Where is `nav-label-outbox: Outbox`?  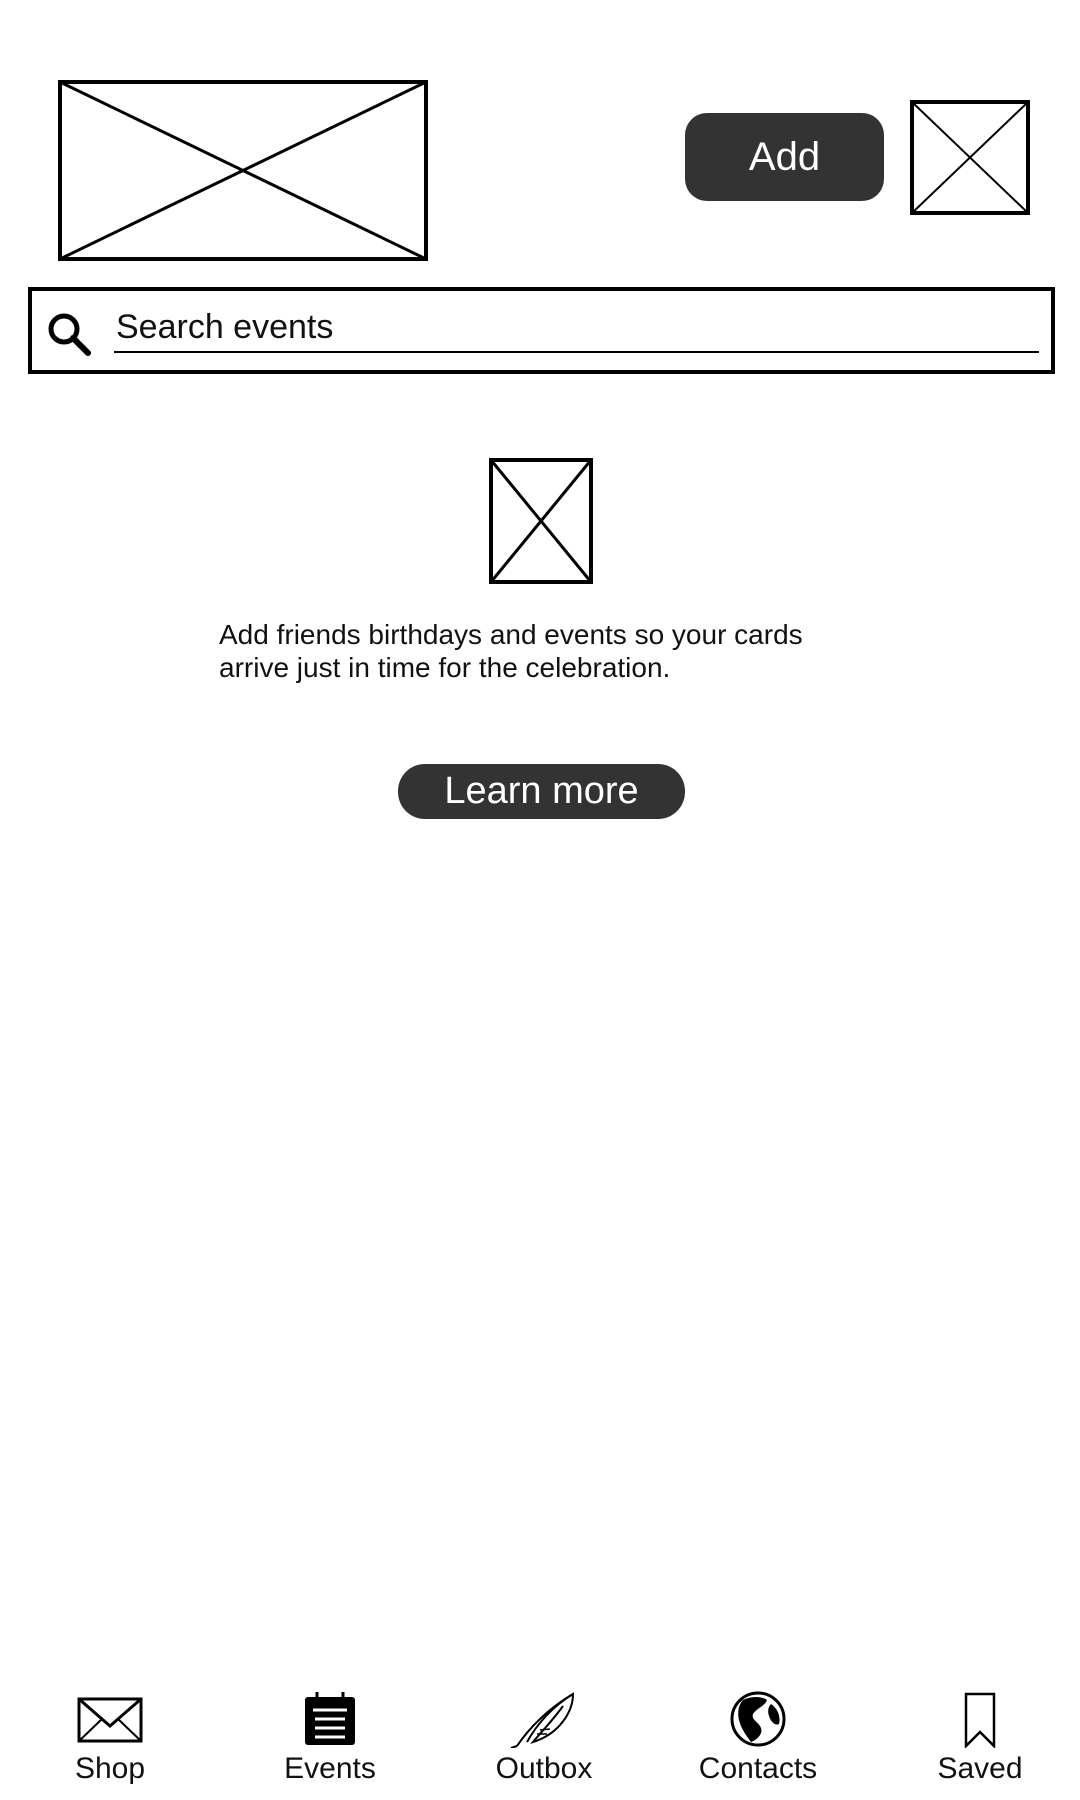 nav-label-outbox: Outbox is located at coordinates (544, 1768).